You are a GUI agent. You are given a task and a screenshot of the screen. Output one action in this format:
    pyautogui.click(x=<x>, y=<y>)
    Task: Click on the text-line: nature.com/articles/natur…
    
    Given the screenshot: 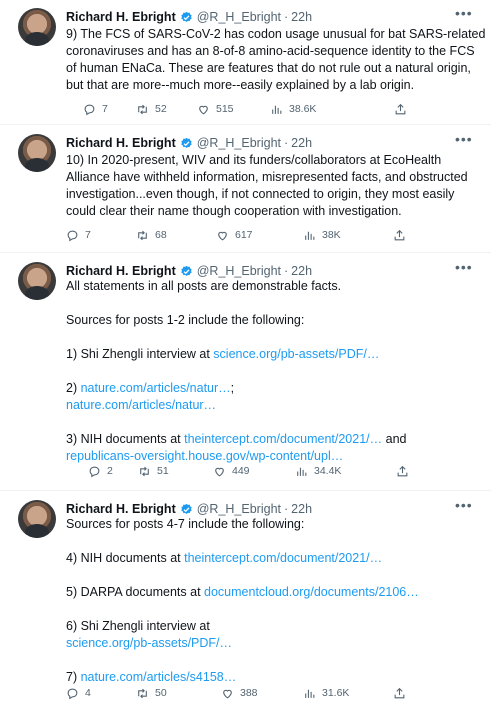 What is the action you would take?
    pyautogui.click(x=271, y=405)
    